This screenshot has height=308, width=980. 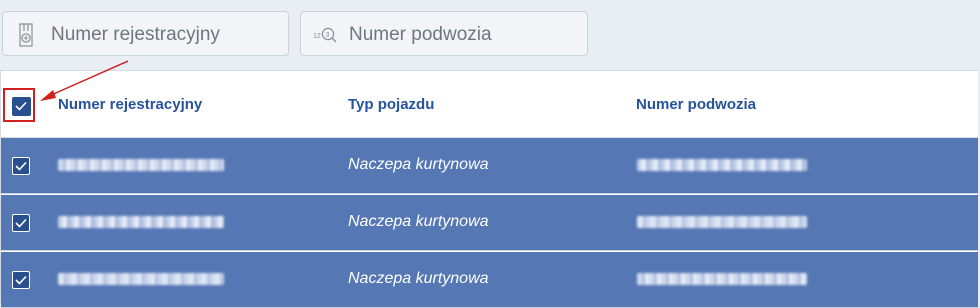 I want to click on svg-text: 3, so click(x=328, y=35).